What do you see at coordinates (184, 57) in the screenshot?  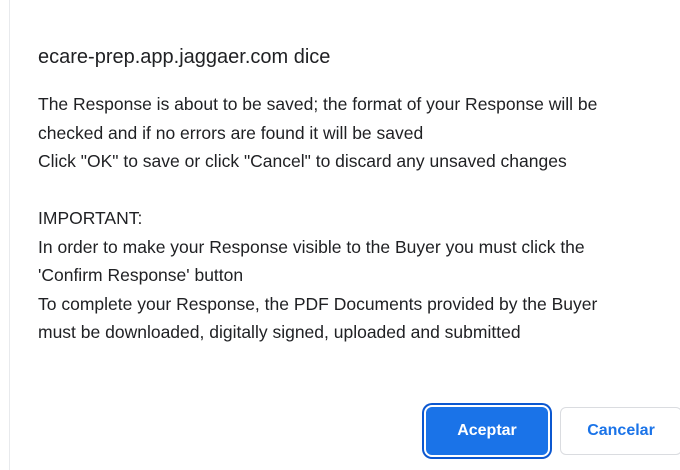 I see `dialog-origin-title: ecare-prep.app.jaggaer.com dice` at bounding box center [184, 57].